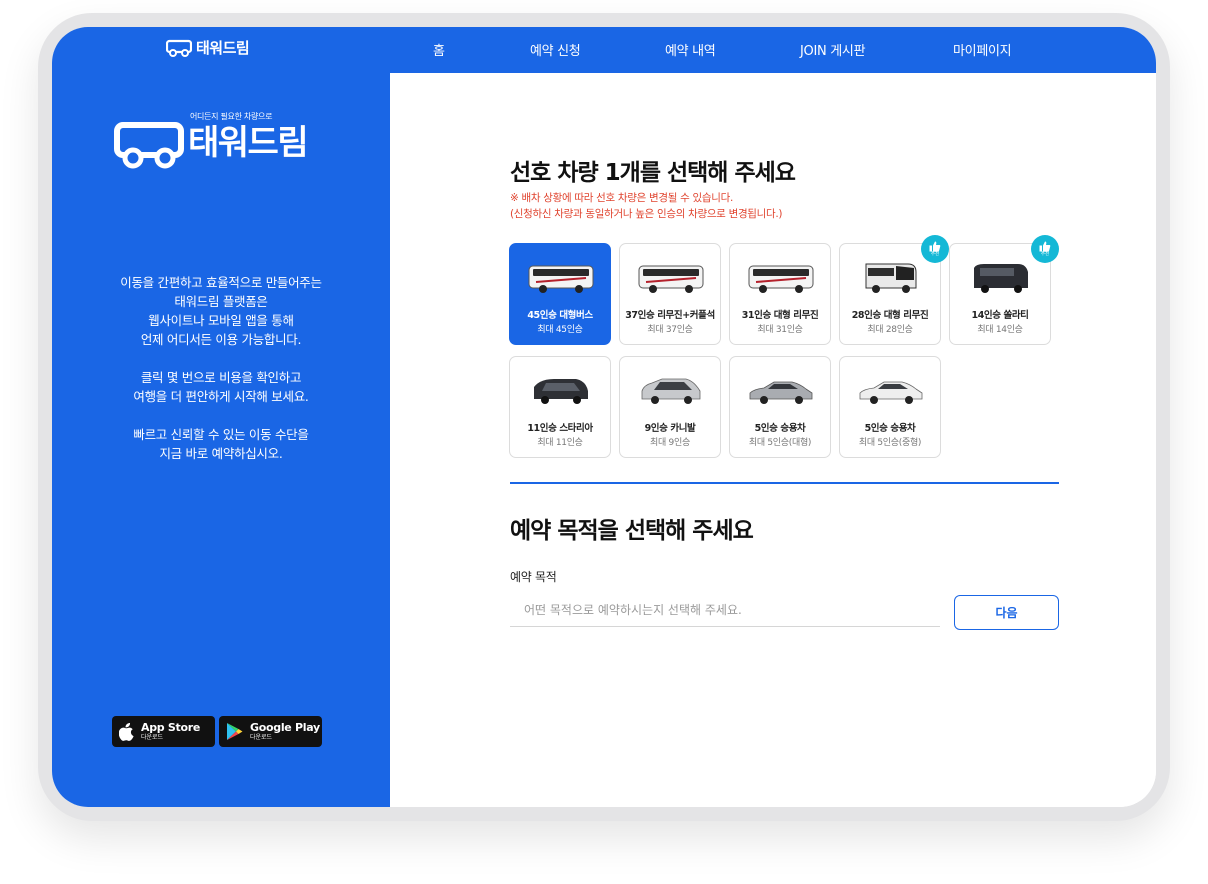 The image size is (1208, 884). What do you see at coordinates (171, 727) in the screenshot?
I see `app-store-label: App Store` at bounding box center [171, 727].